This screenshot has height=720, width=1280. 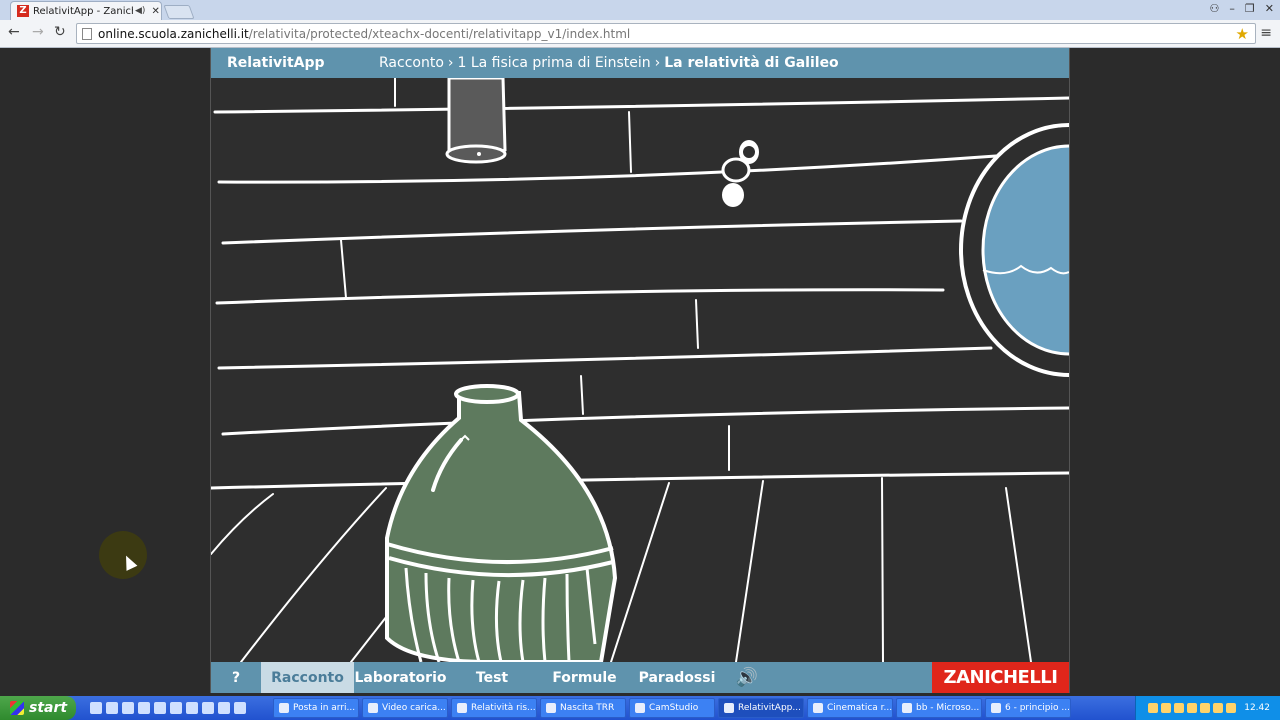 What do you see at coordinates (140, 11) in the screenshot?
I see `audio-playing-icon: ◀)` at bounding box center [140, 11].